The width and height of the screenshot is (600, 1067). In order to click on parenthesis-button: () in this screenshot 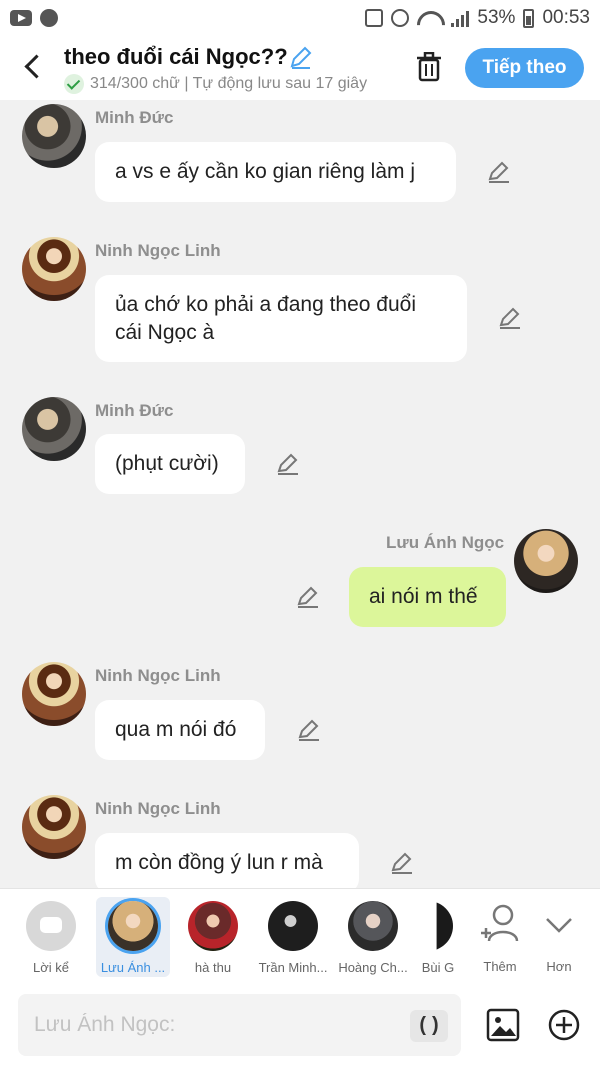, I will do `click(429, 1026)`.